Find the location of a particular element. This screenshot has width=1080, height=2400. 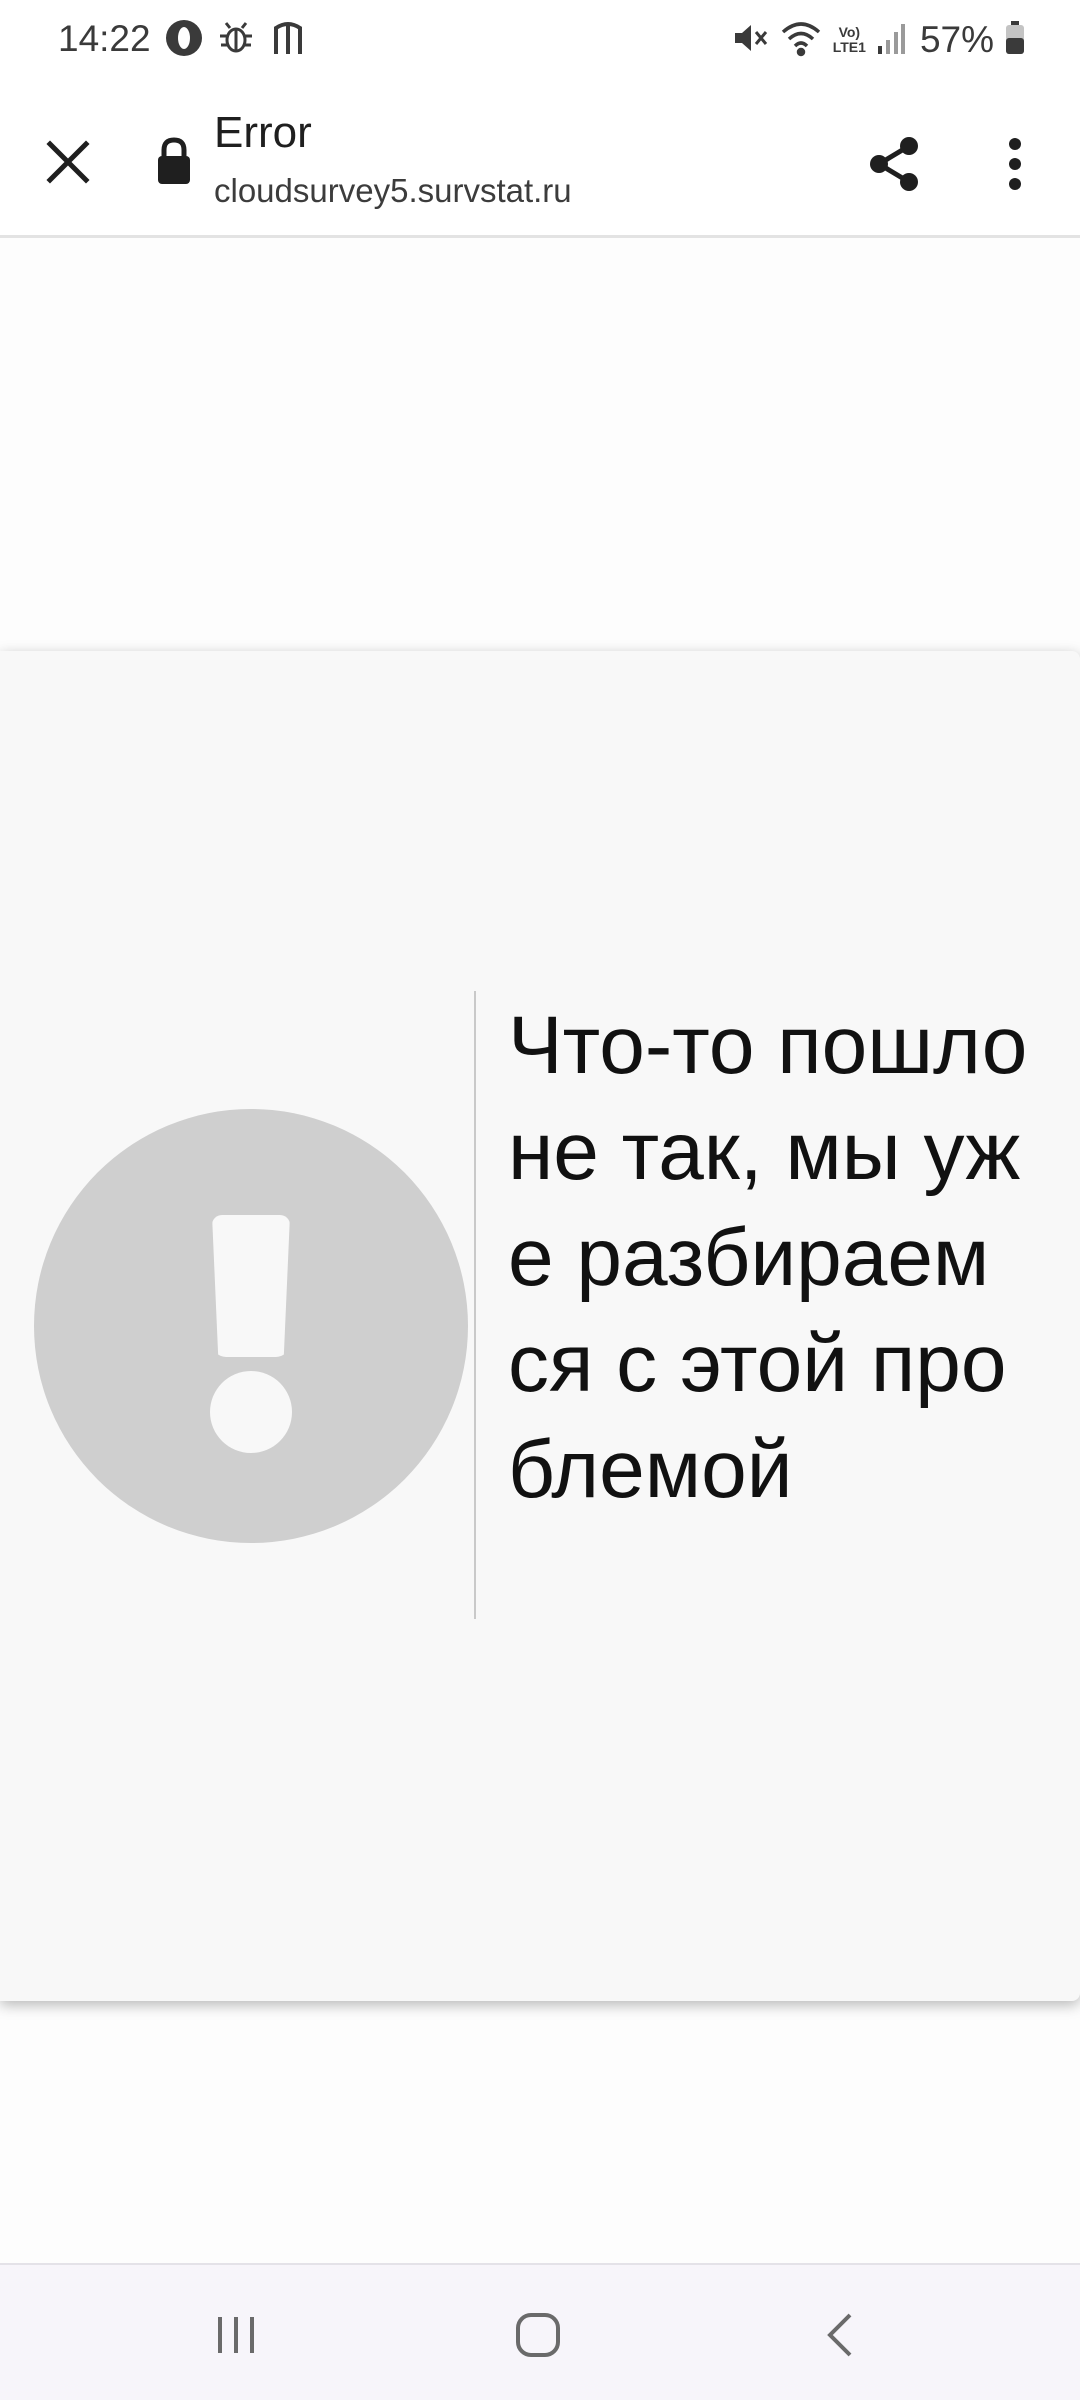

volte-label: Vo) is located at coordinates (849, 32).